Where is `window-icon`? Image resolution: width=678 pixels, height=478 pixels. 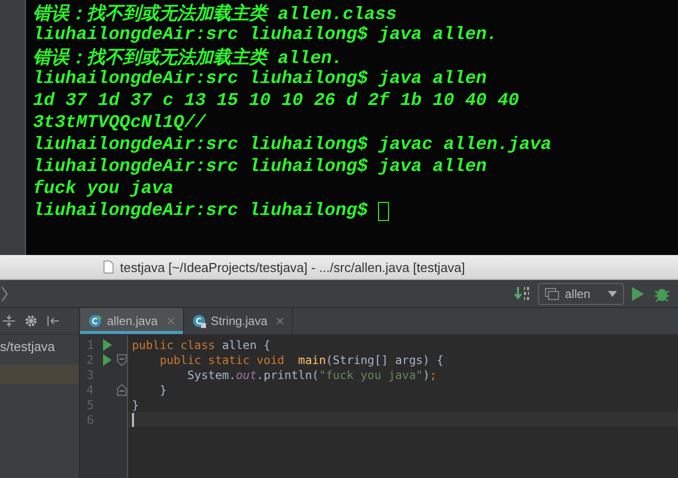
window-icon is located at coordinates (552, 294).